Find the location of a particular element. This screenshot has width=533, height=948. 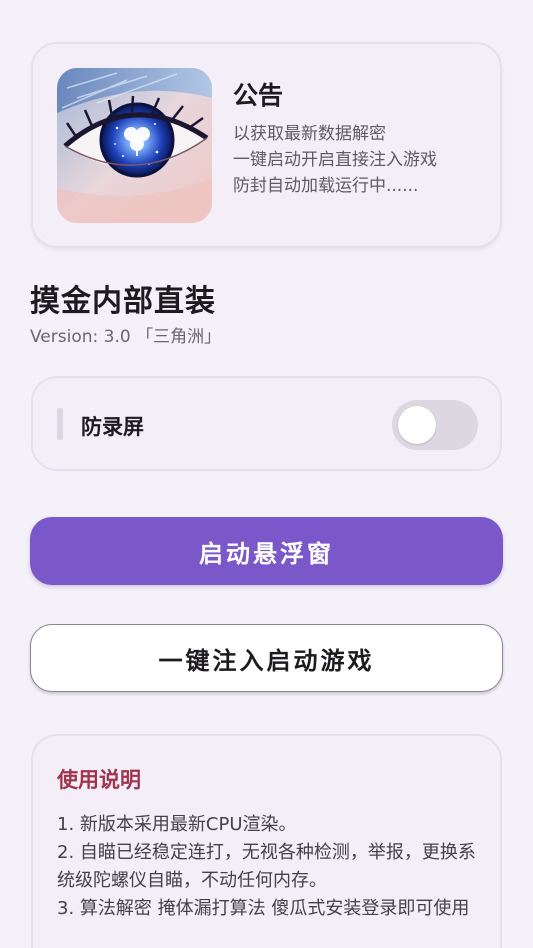

anti-record-switch is located at coordinates (435, 425).